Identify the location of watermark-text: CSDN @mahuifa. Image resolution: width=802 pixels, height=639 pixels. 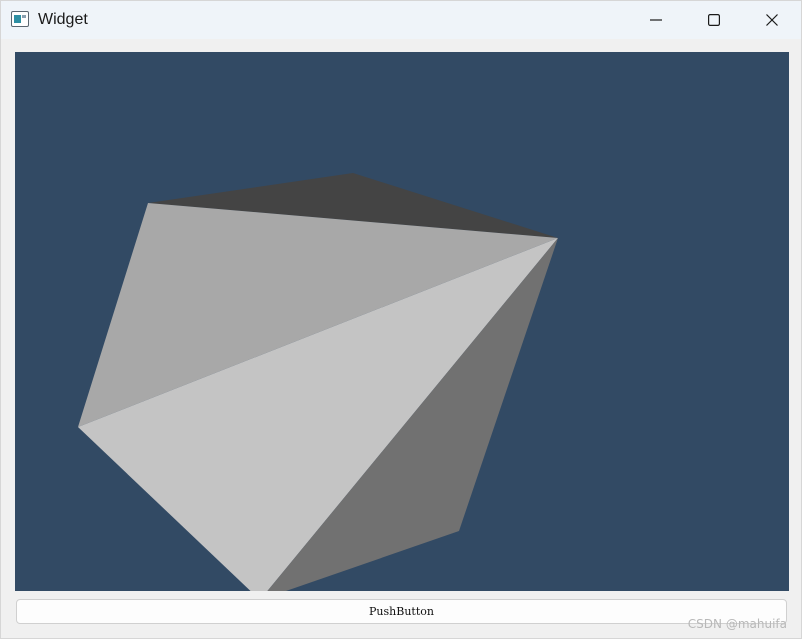
(737, 624).